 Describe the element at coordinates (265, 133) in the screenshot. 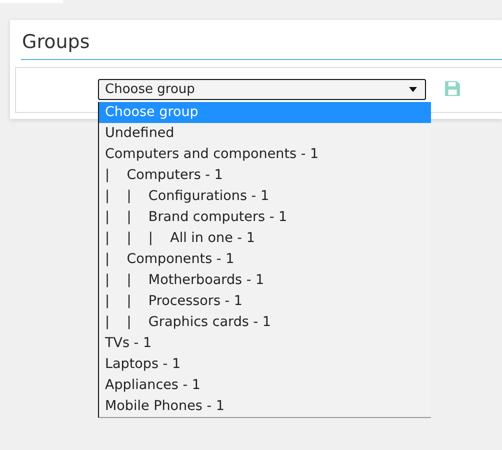

I see `dropdown-option: Undefined` at that location.